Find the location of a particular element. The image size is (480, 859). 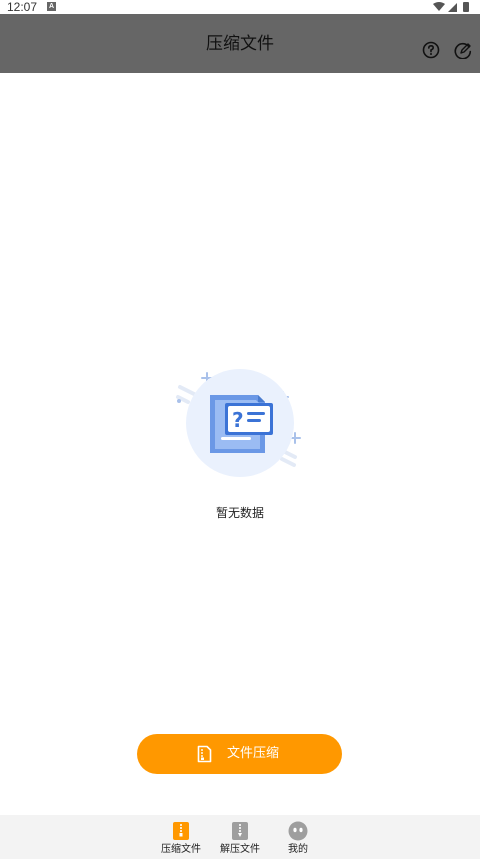

nav-item-mine: 我的 is located at coordinates (298, 837).